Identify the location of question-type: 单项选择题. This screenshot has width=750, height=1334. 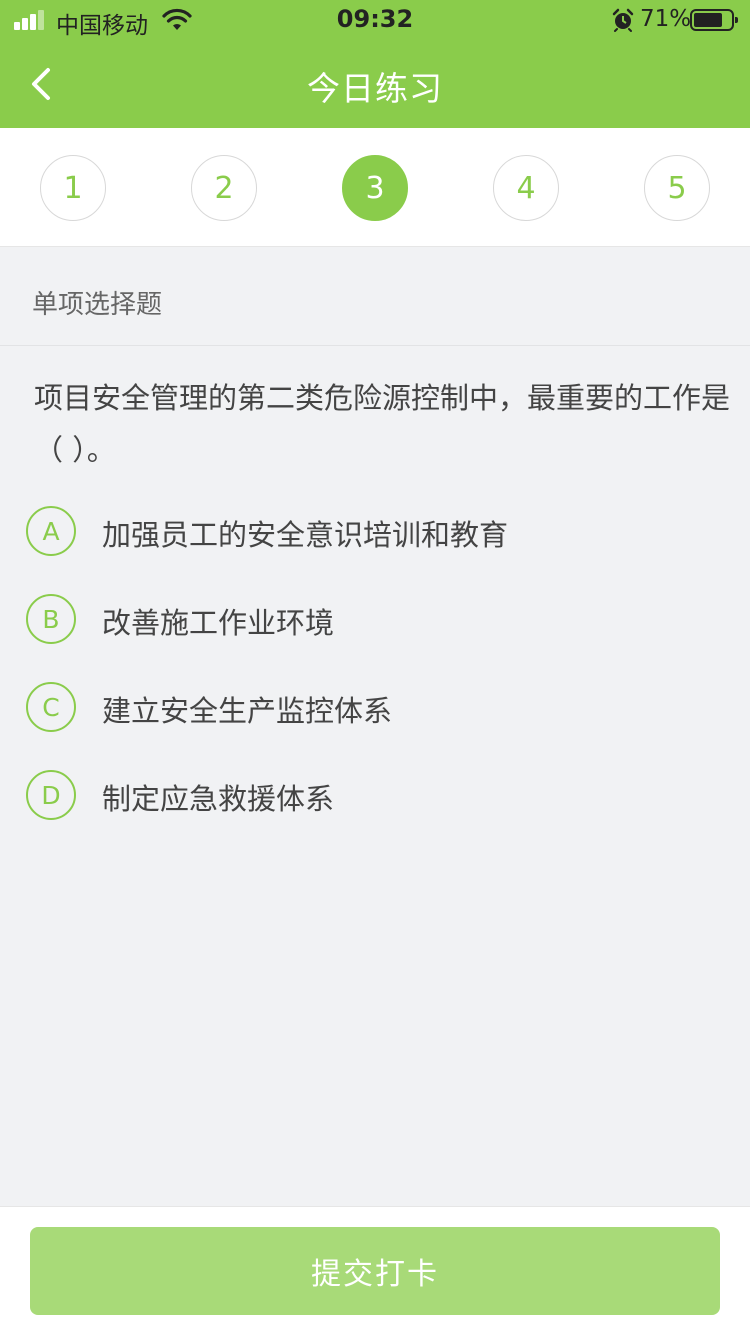
(97, 305).